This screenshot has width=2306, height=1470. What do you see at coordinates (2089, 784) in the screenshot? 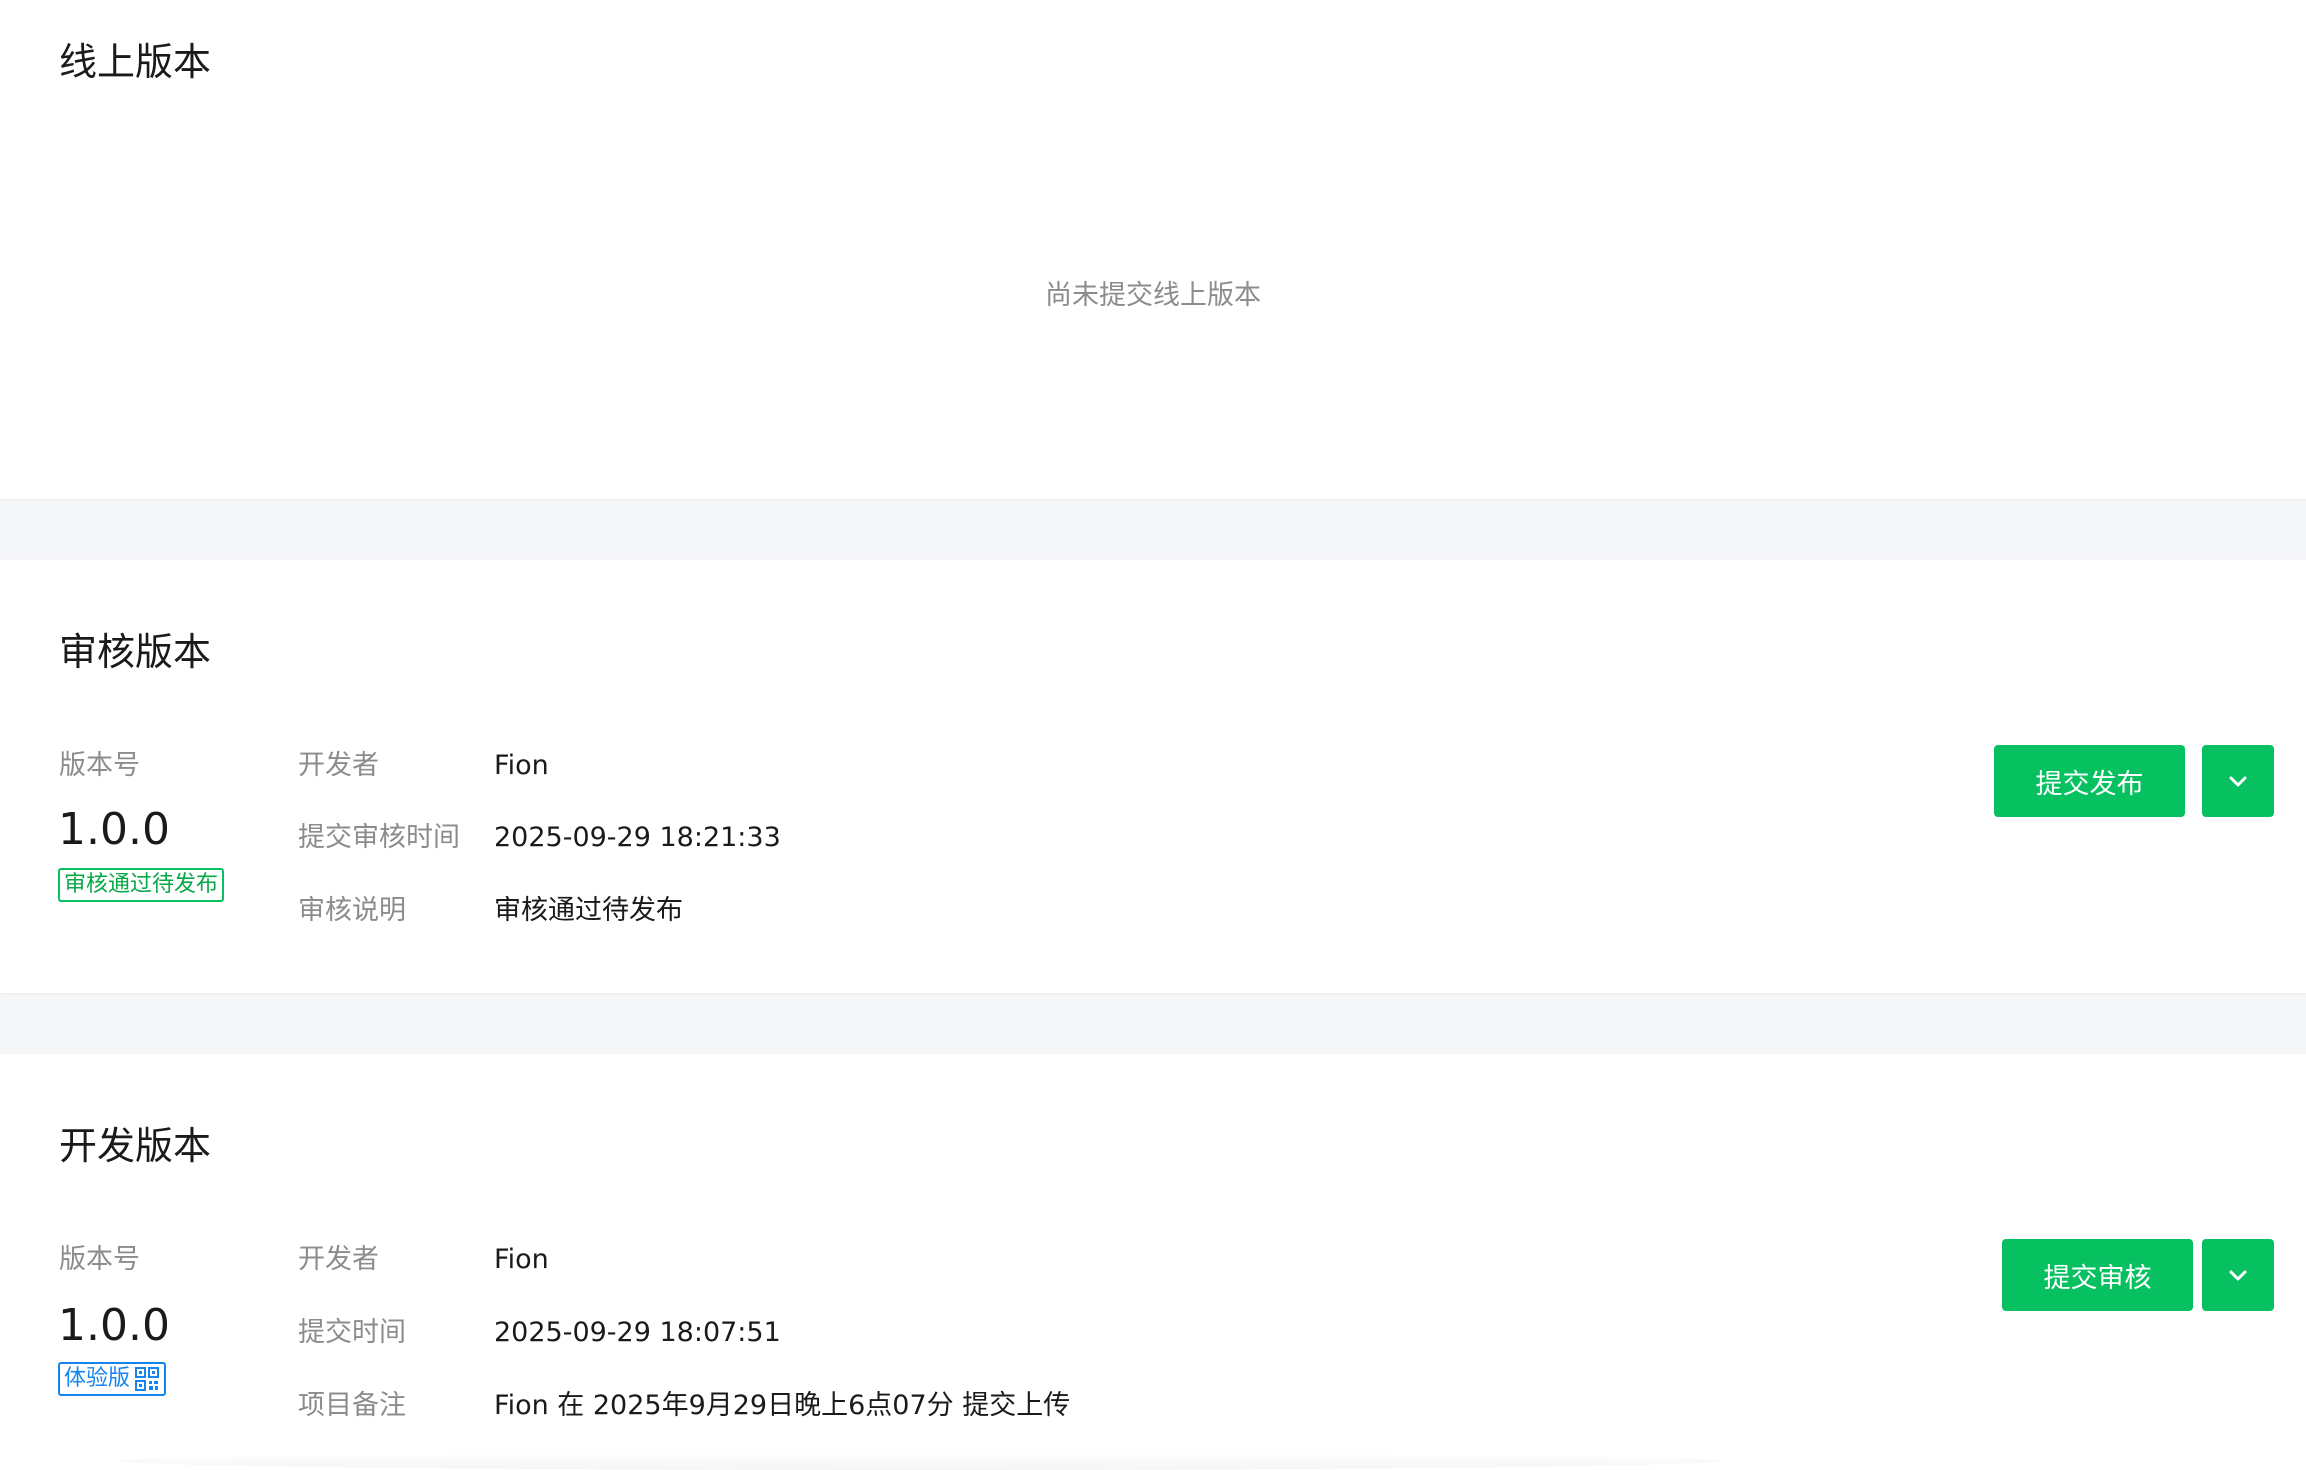
I see `submit-release-button-label: 提交发布` at bounding box center [2089, 784].